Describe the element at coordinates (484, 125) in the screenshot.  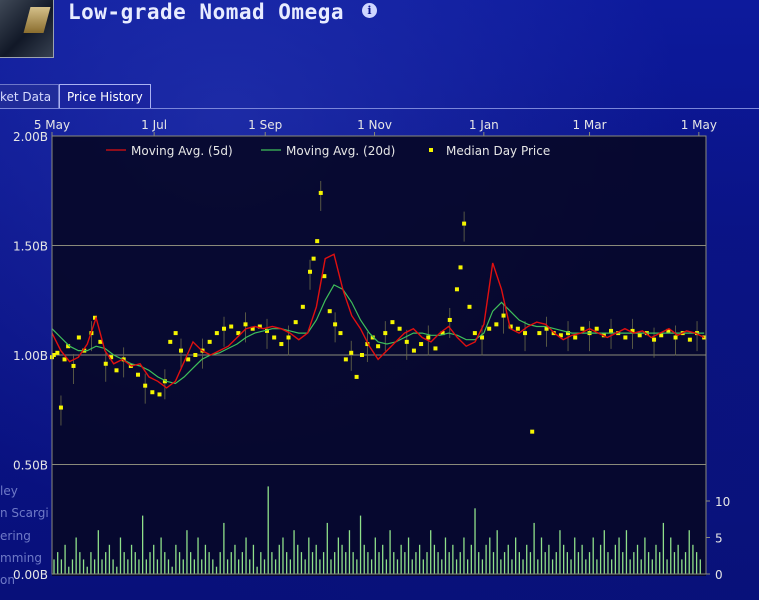
I see `x-tick-label: 1 Jan` at that location.